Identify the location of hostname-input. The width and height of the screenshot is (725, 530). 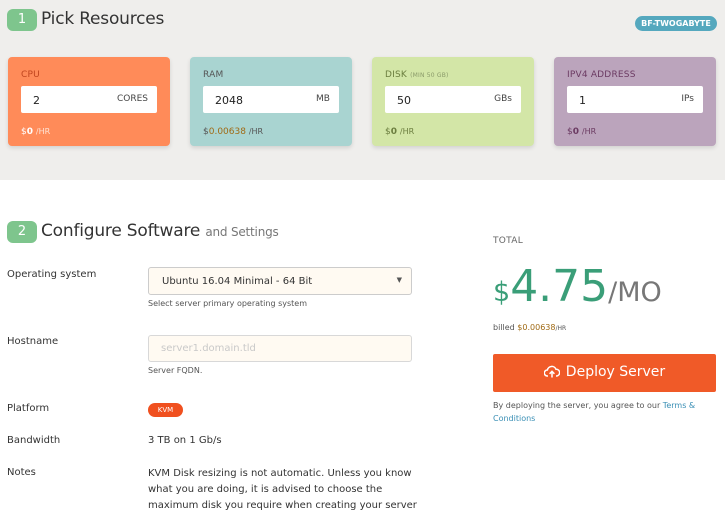
(280, 348).